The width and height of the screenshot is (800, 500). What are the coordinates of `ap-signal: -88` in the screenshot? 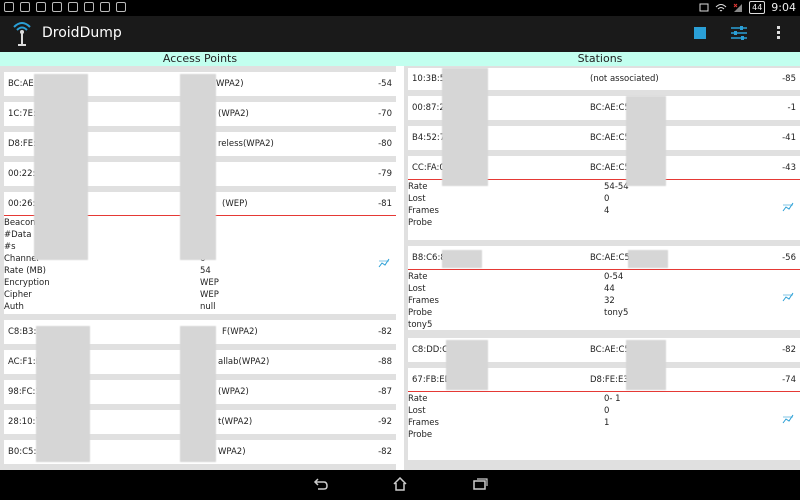 It's located at (385, 362).